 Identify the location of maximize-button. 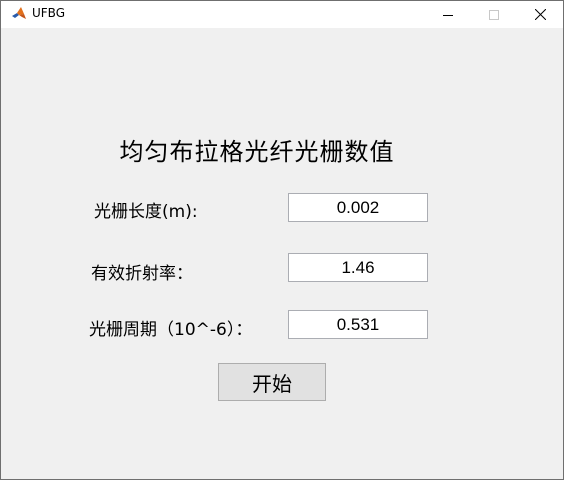
(494, 14).